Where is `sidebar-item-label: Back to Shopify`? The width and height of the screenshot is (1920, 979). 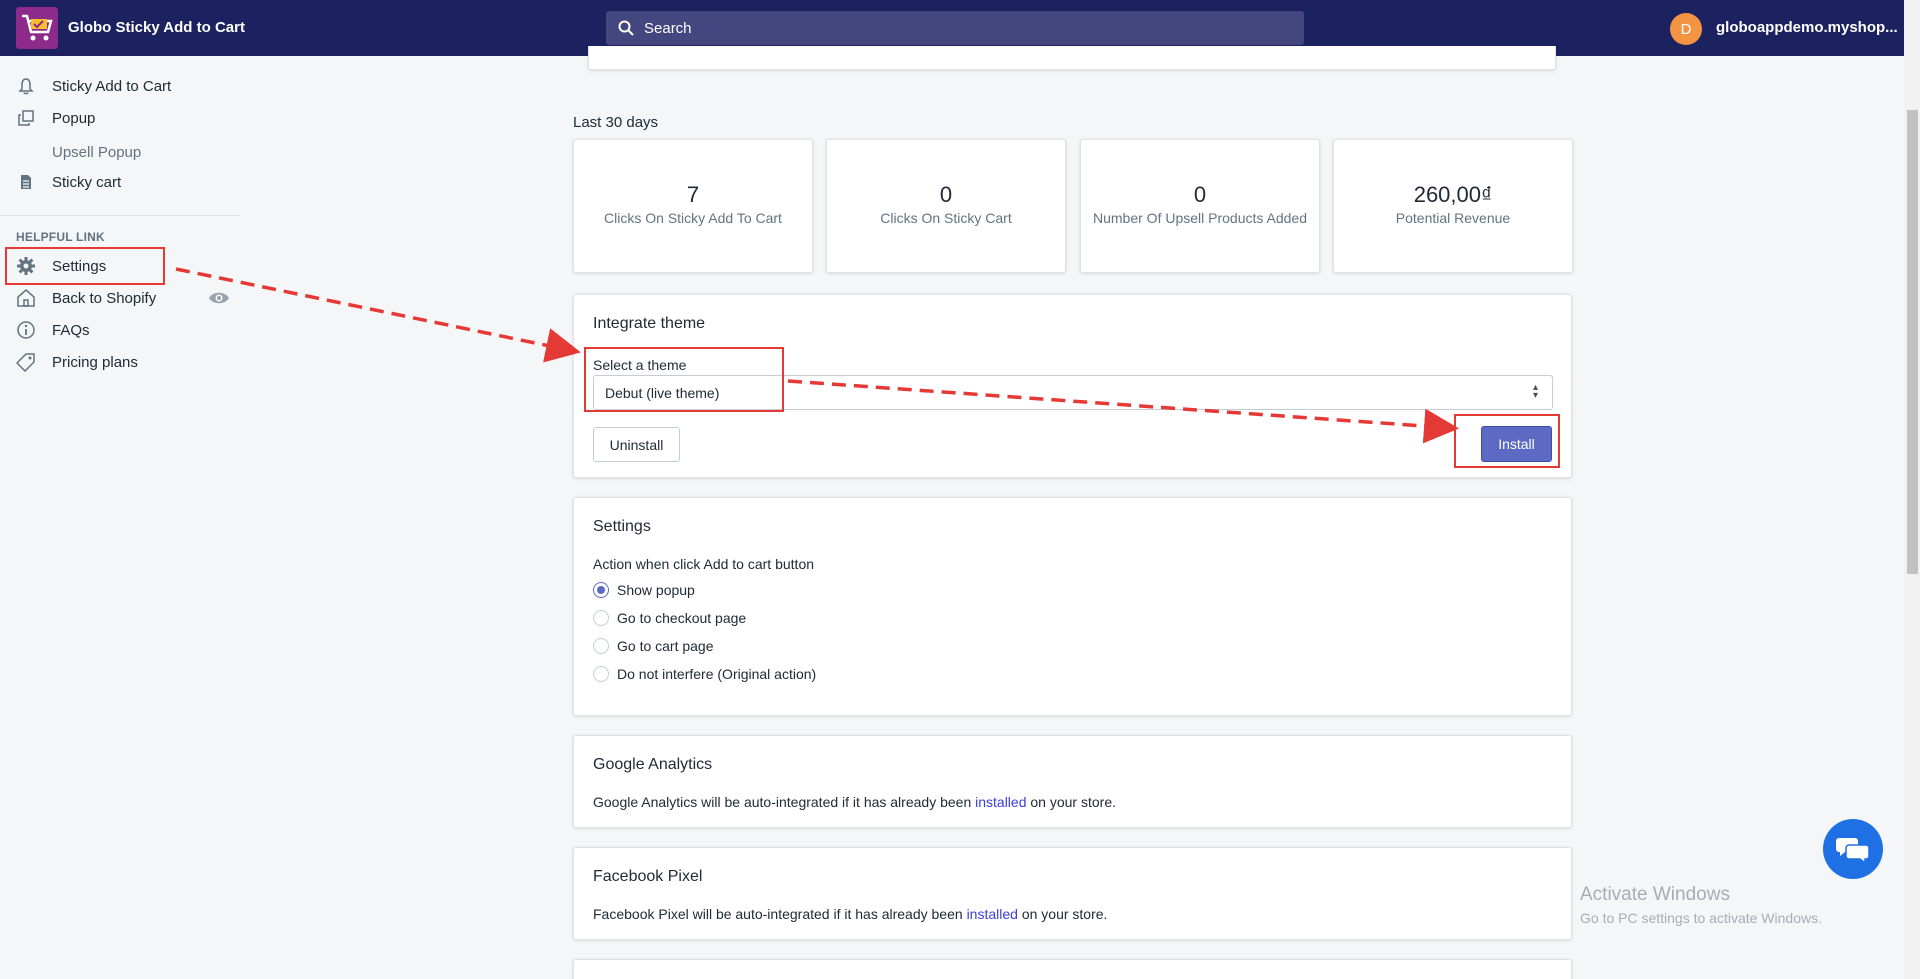 sidebar-item-label: Back to Shopify is located at coordinates (104, 298).